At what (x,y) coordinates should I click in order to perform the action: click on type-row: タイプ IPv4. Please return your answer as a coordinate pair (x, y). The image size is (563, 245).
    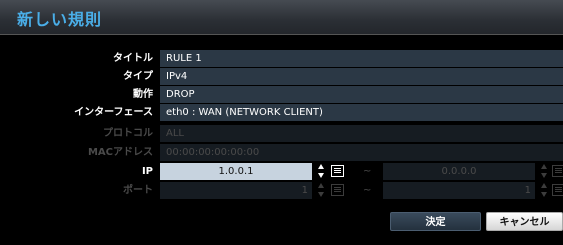
    Looking at the image, I should click on (281, 76).